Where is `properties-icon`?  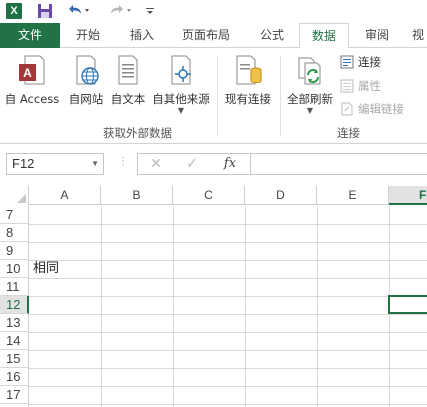 properties-icon is located at coordinates (347, 86).